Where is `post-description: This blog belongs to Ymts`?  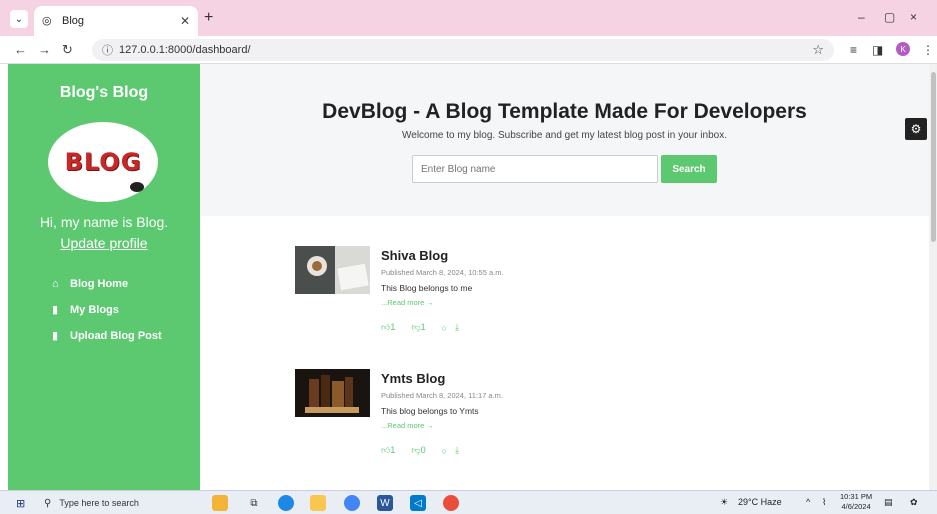 post-description: This blog belongs to Ymts is located at coordinates (430, 411).